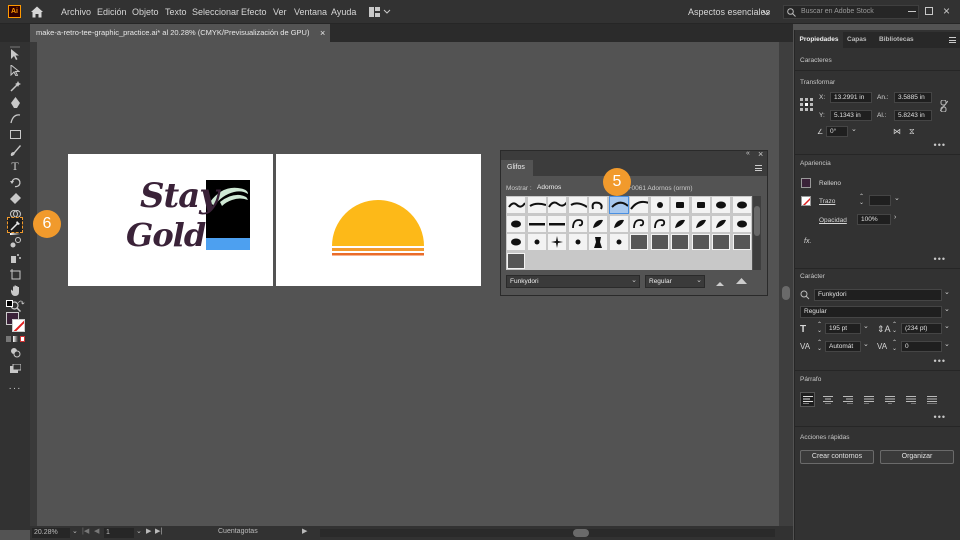 Image resolution: width=960 pixels, height=540 pixels. What do you see at coordinates (322, 33) in the screenshot?
I see `close-tab-icon: ×` at bounding box center [322, 33].